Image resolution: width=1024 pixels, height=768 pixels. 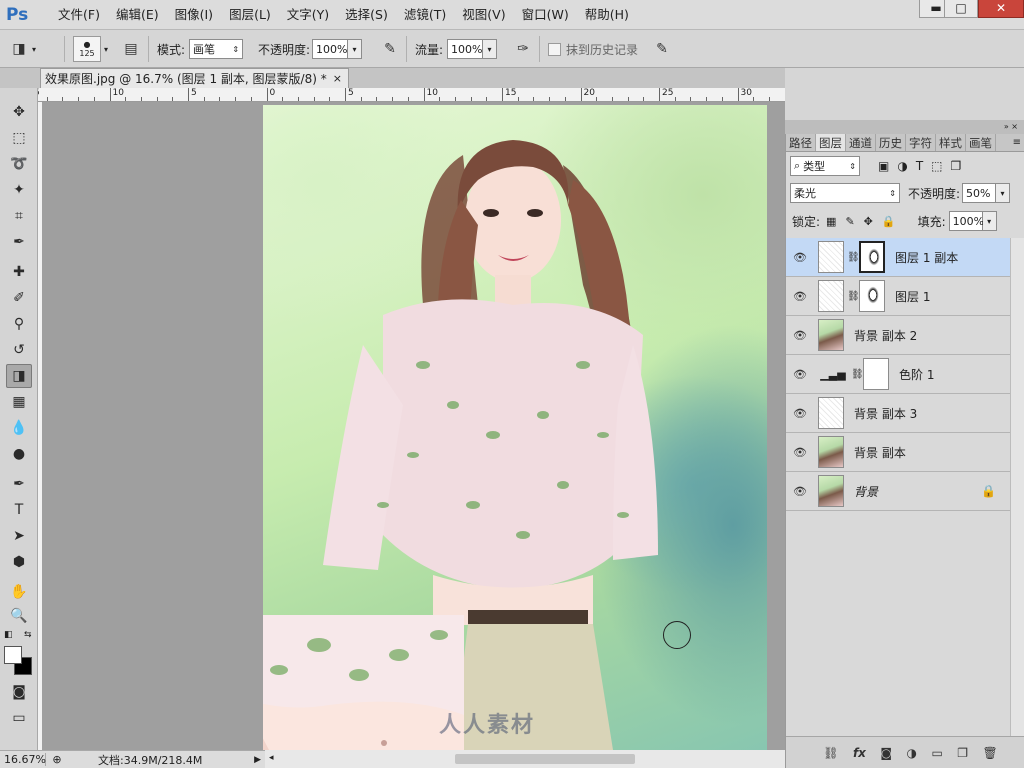 I want to click on path-selection-tool-icon: ➤, so click(x=19, y=536).